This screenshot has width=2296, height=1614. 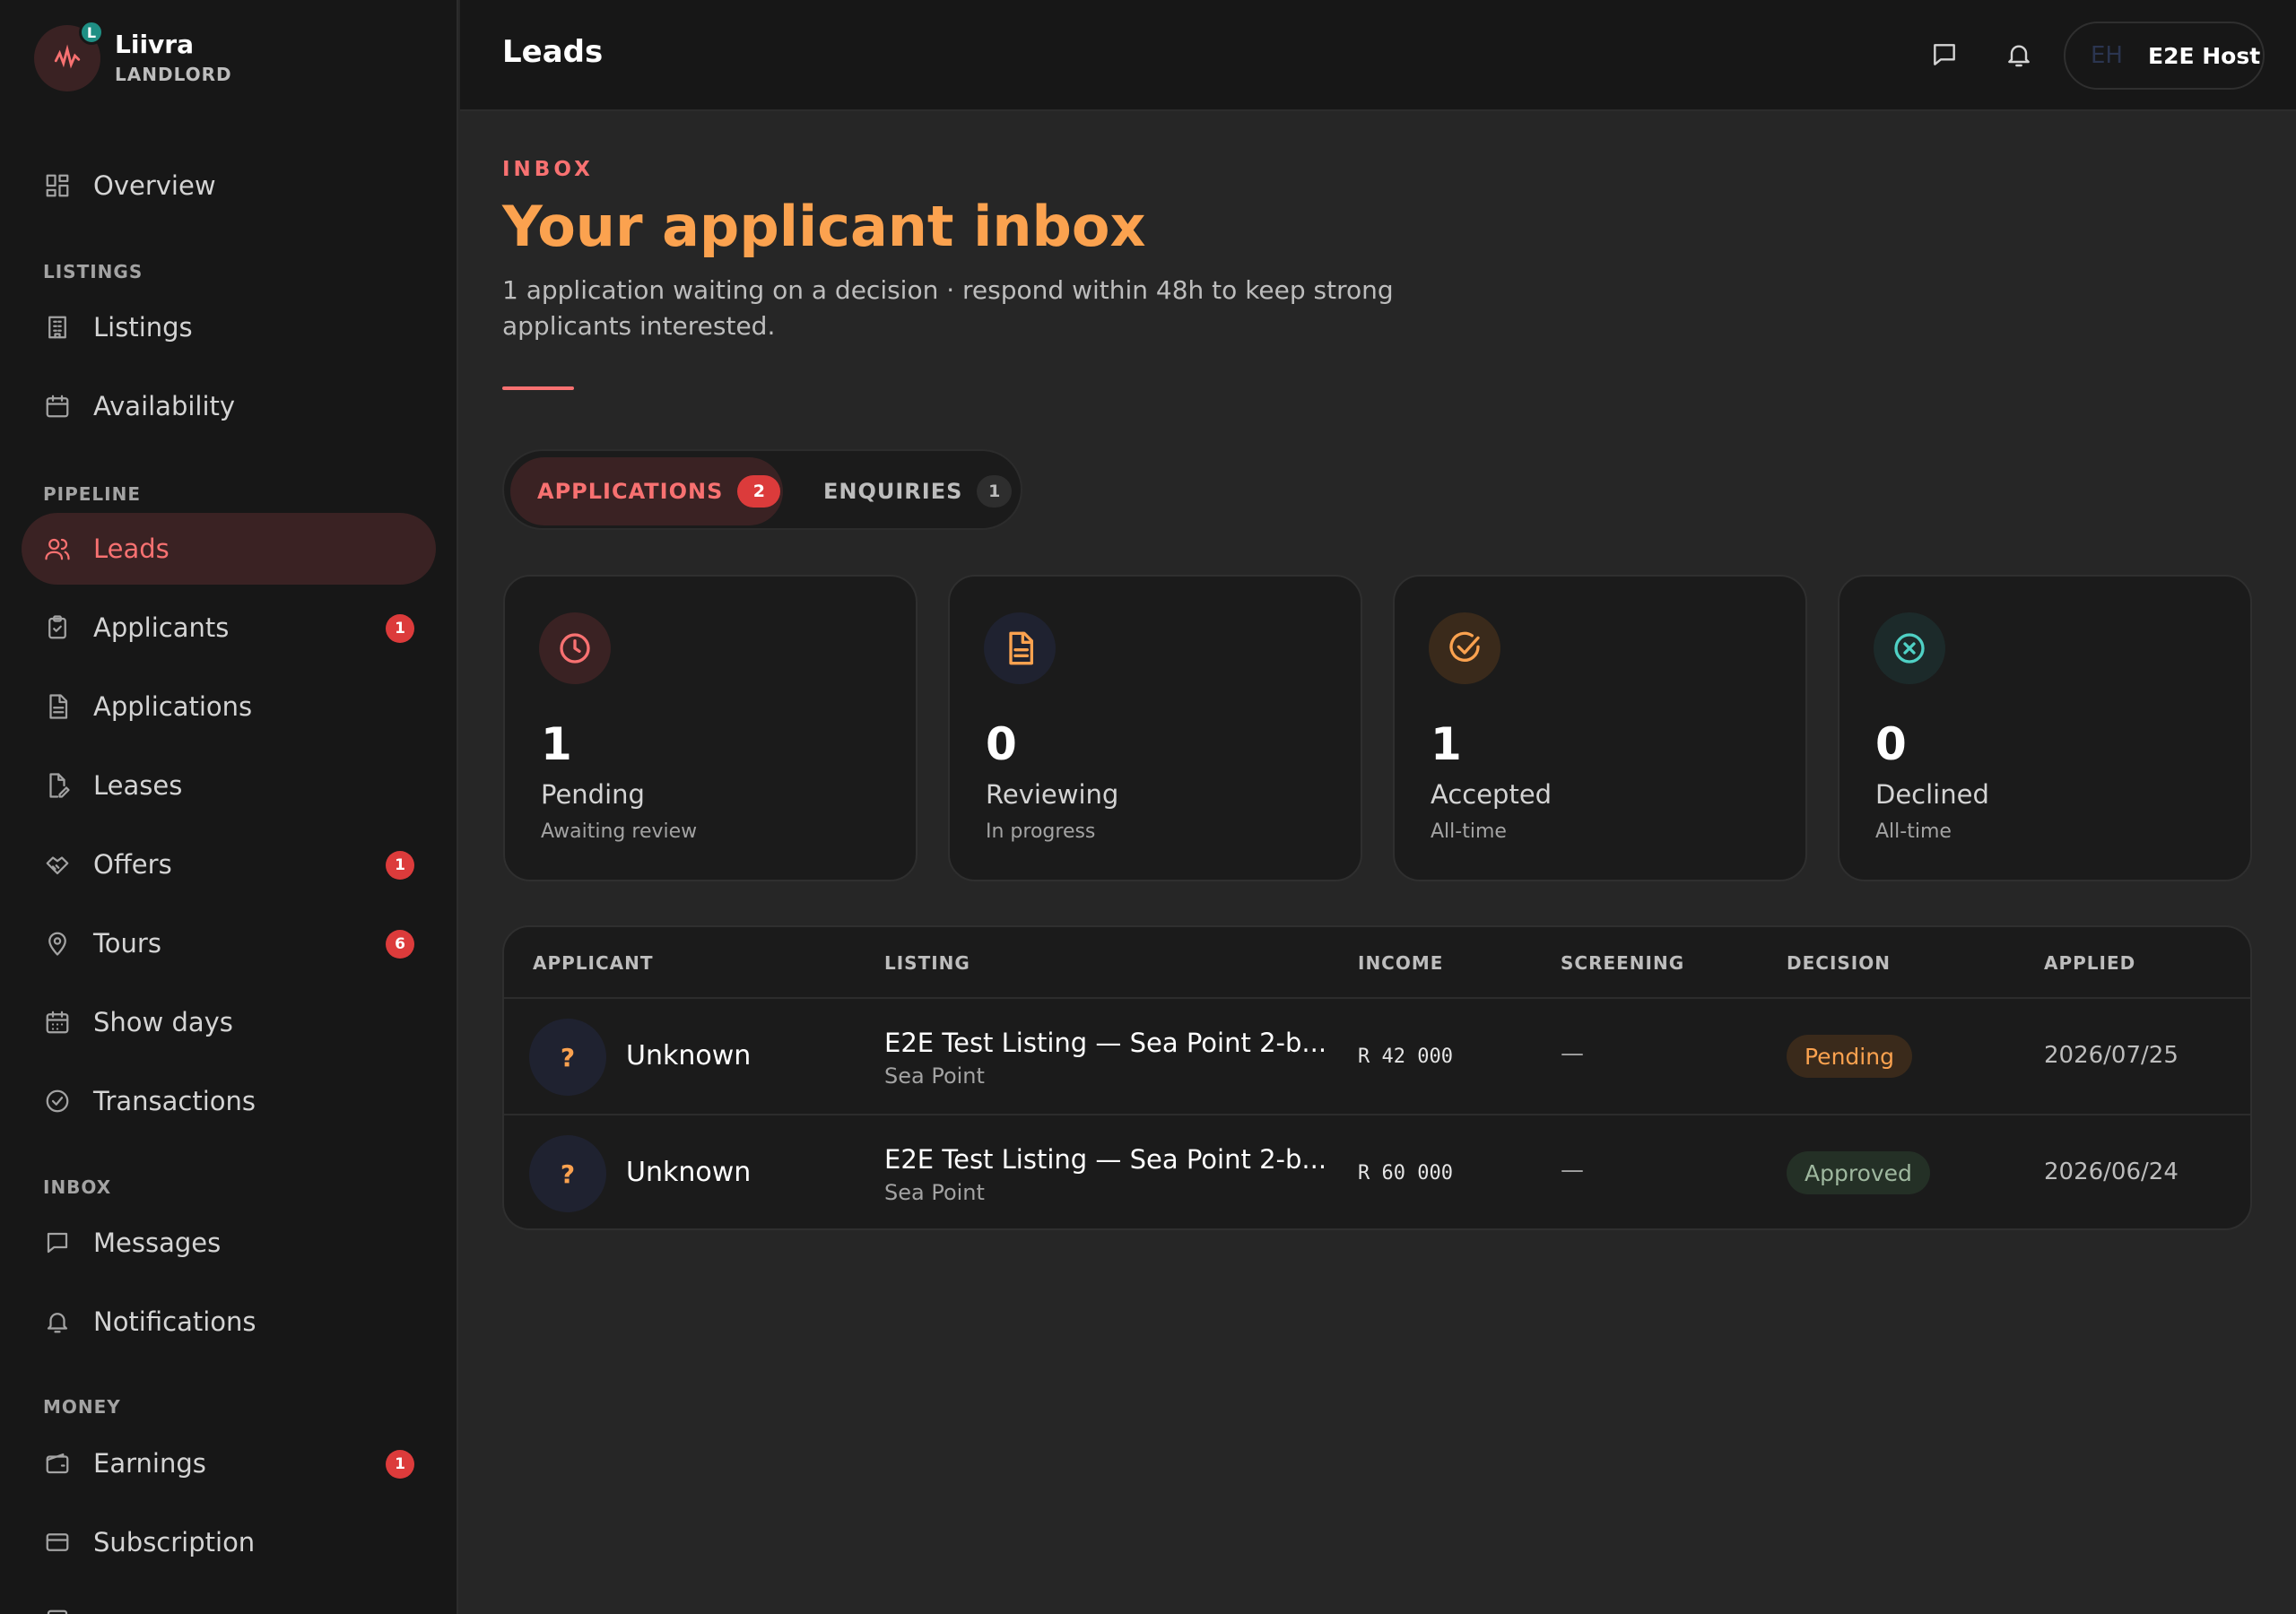 What do you see at coordinates (1913, 831) in the screenshot?
I see `stat-sublabel: All-time` at bounding box center [1913, 831].